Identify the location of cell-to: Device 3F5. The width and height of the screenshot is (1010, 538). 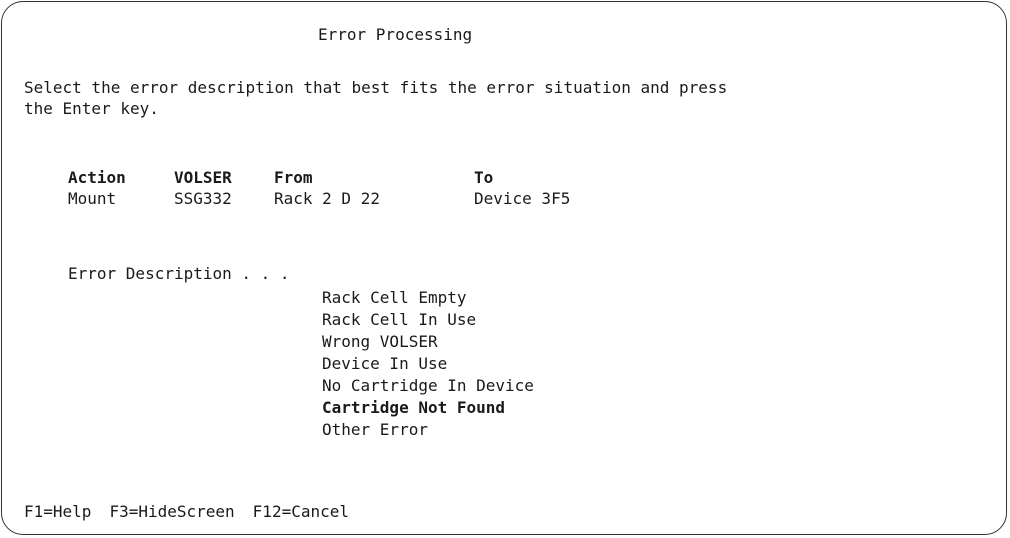
(522, 198).